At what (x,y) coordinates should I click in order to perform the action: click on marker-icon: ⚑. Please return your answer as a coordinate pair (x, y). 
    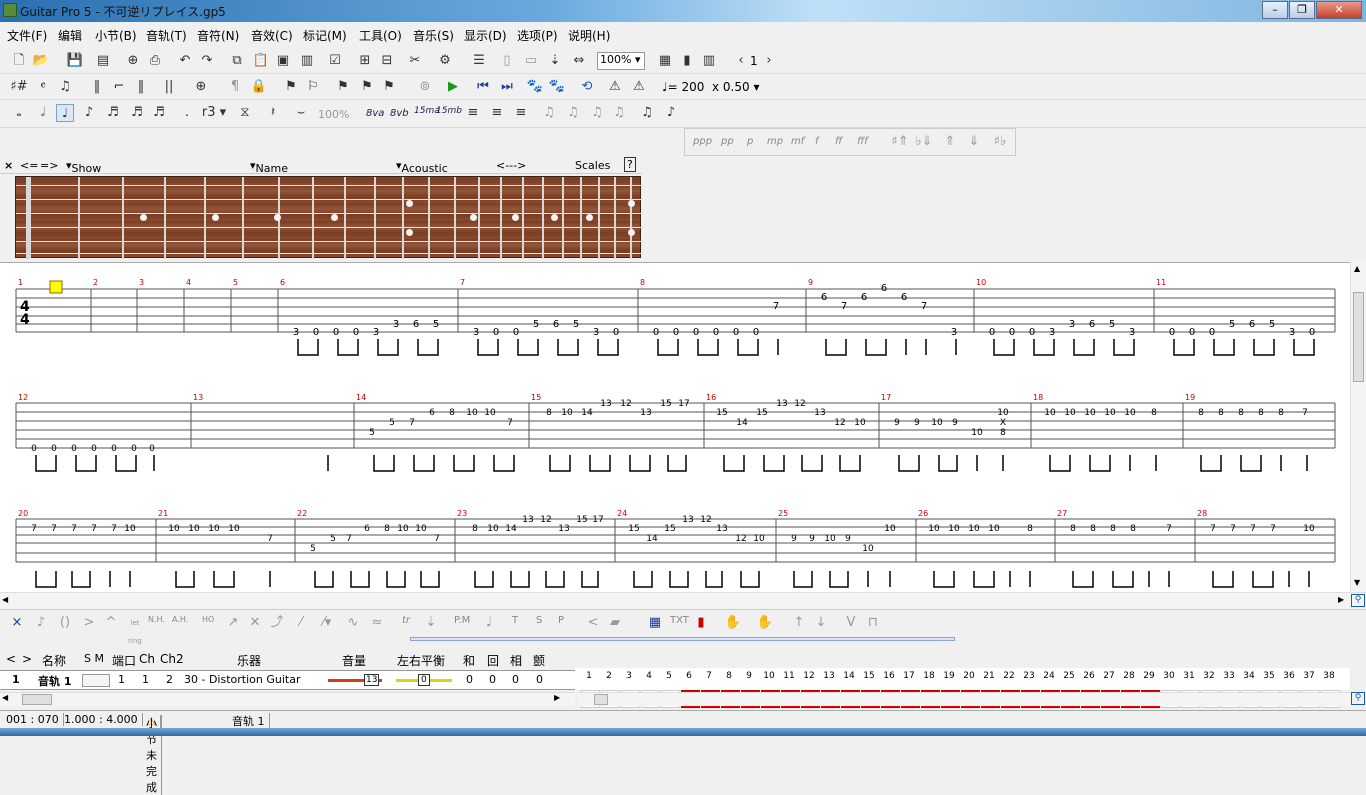
    Looking at the image, I should click on (291, 87).